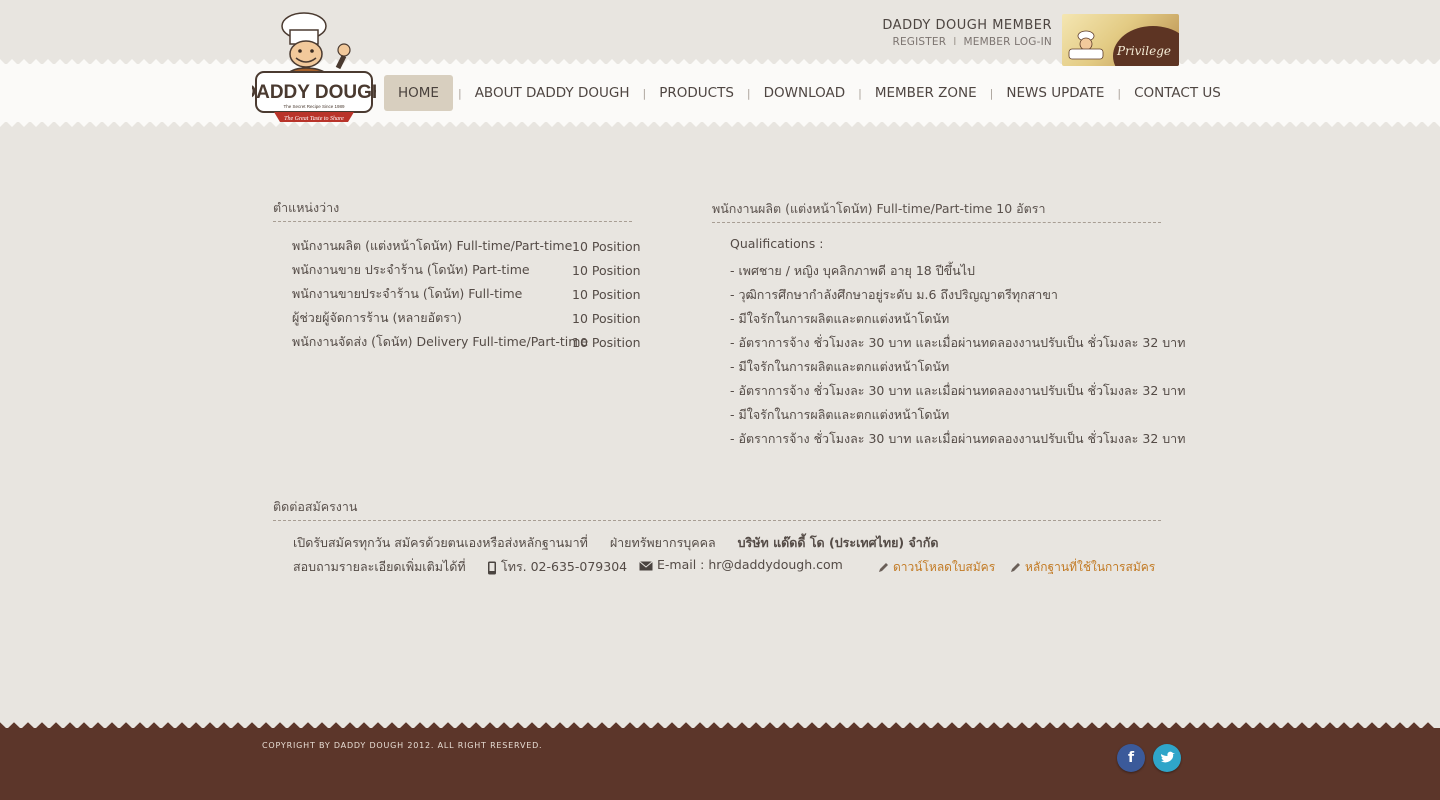 This screenshot has height=800, width=1440. Describe the element at coordinates (926, 93) in the screenshot. I see `nav-member-zone: MEMBER ZONE` at that location.